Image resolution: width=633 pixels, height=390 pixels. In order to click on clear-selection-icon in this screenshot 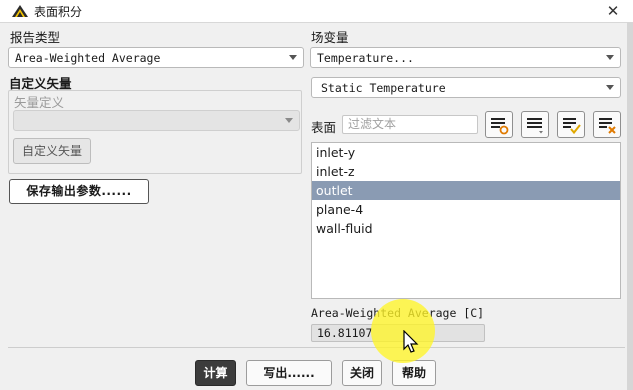, I will do `click(607, 126)`.